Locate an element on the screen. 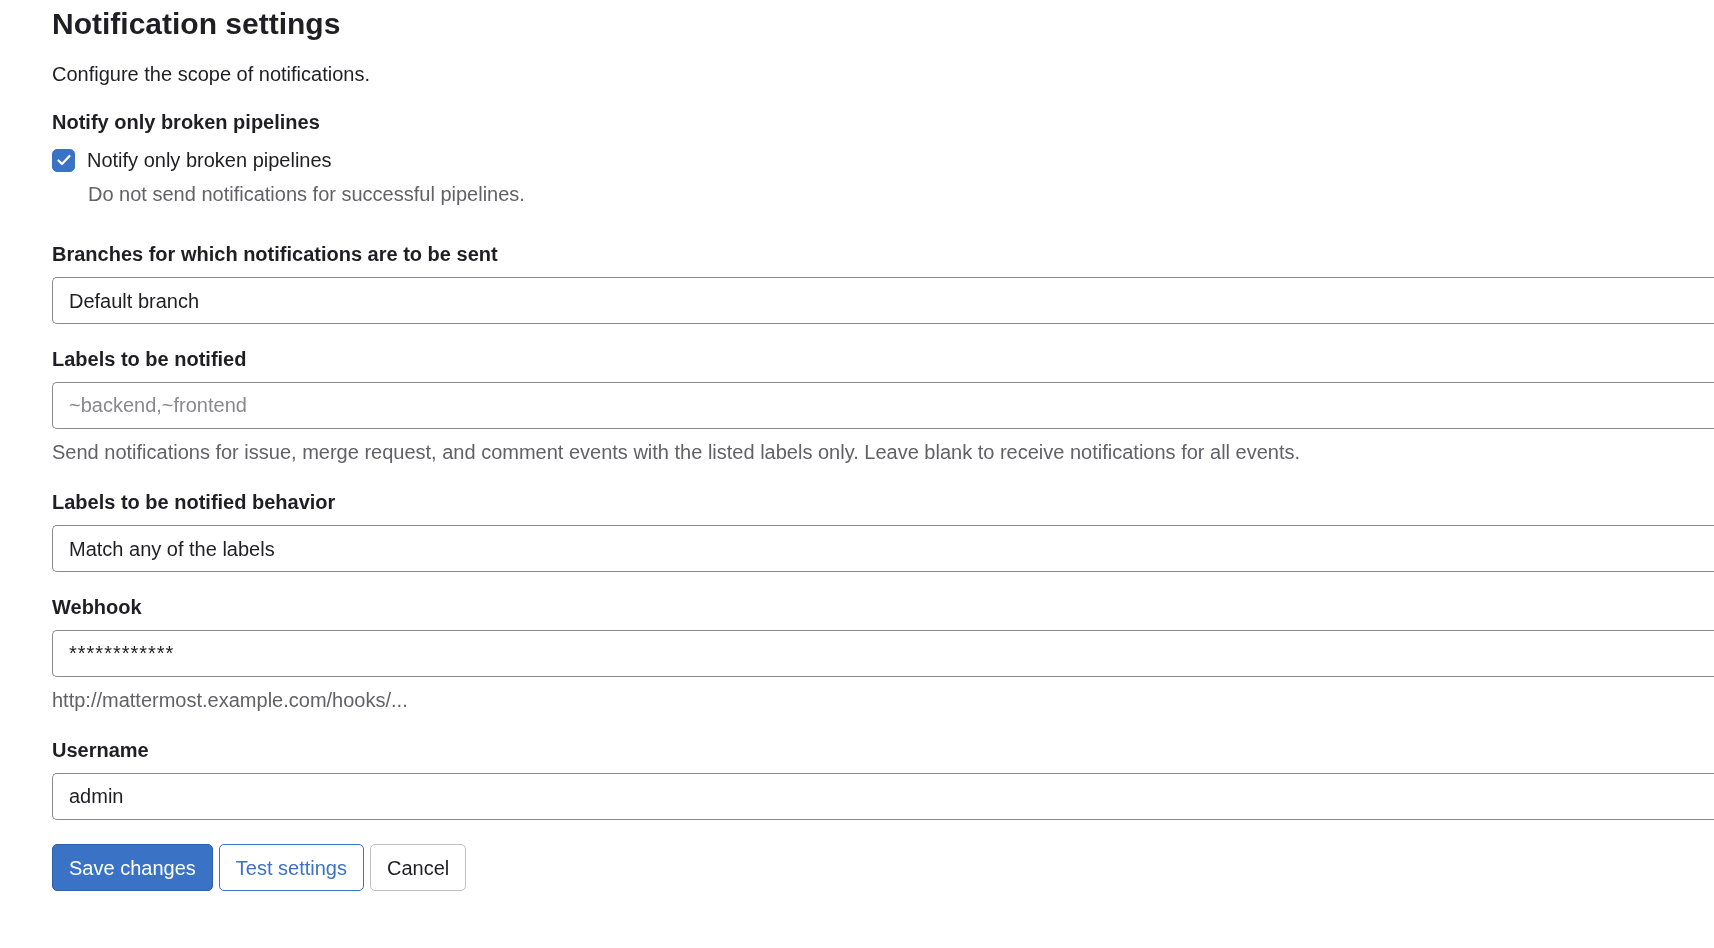 Image resolution: width=1714 pixels, height=948 pixels. field-label: Webhook is located at coordinates (97, 607).